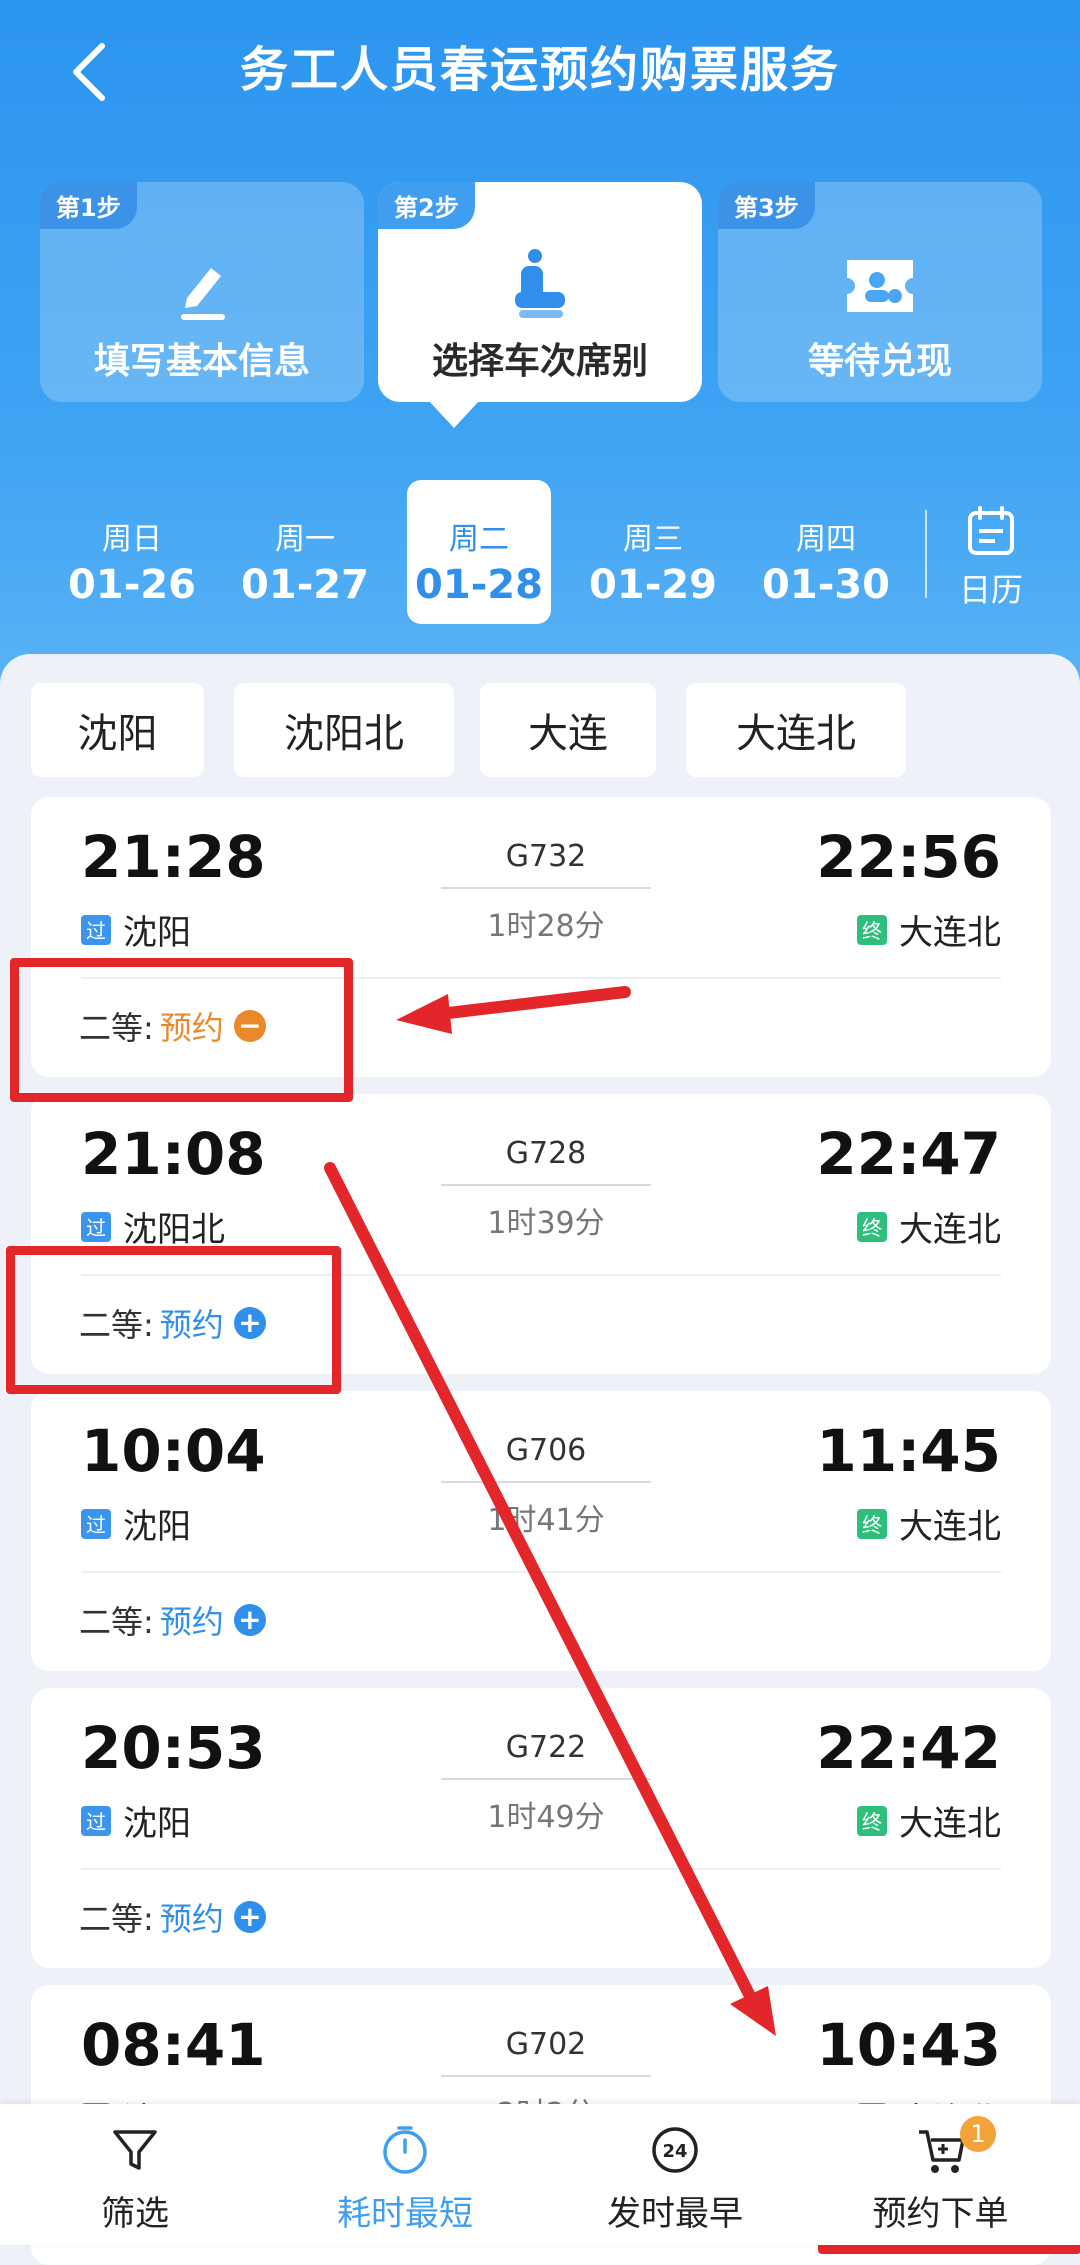 The height and width of the screenshot is (2265, 1080). What do you see at coordinates (546, 2044) in the screenshot?
I see `train-number: G702` at bounding box center [546, 2044].